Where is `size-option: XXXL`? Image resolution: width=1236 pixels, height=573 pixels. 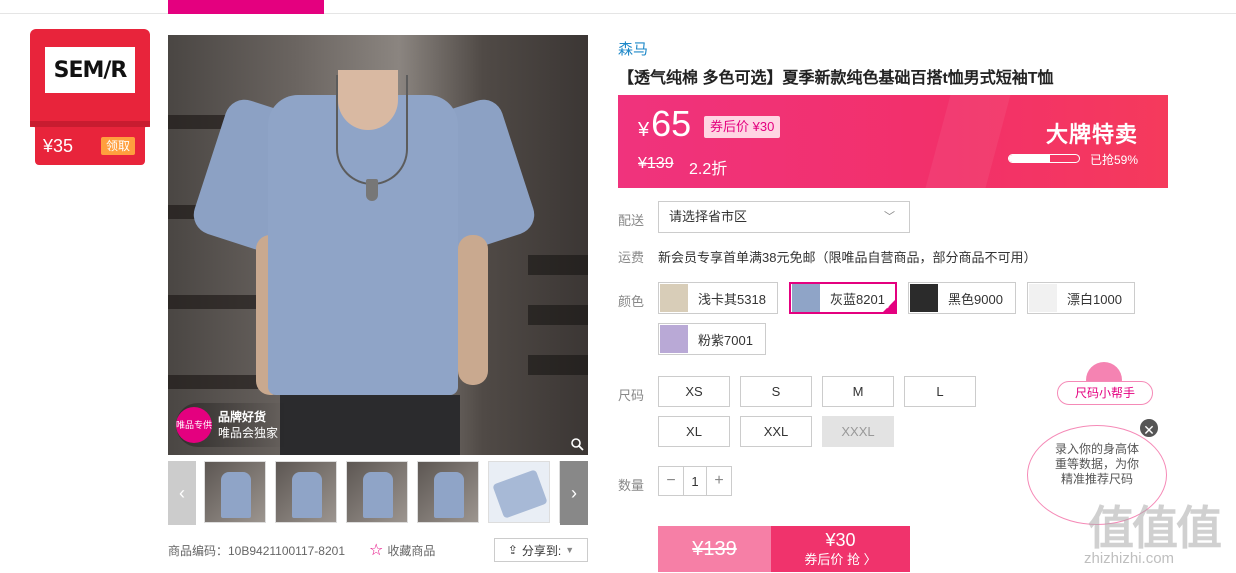 size-option: XXXL is located at coordinates (858, 431).